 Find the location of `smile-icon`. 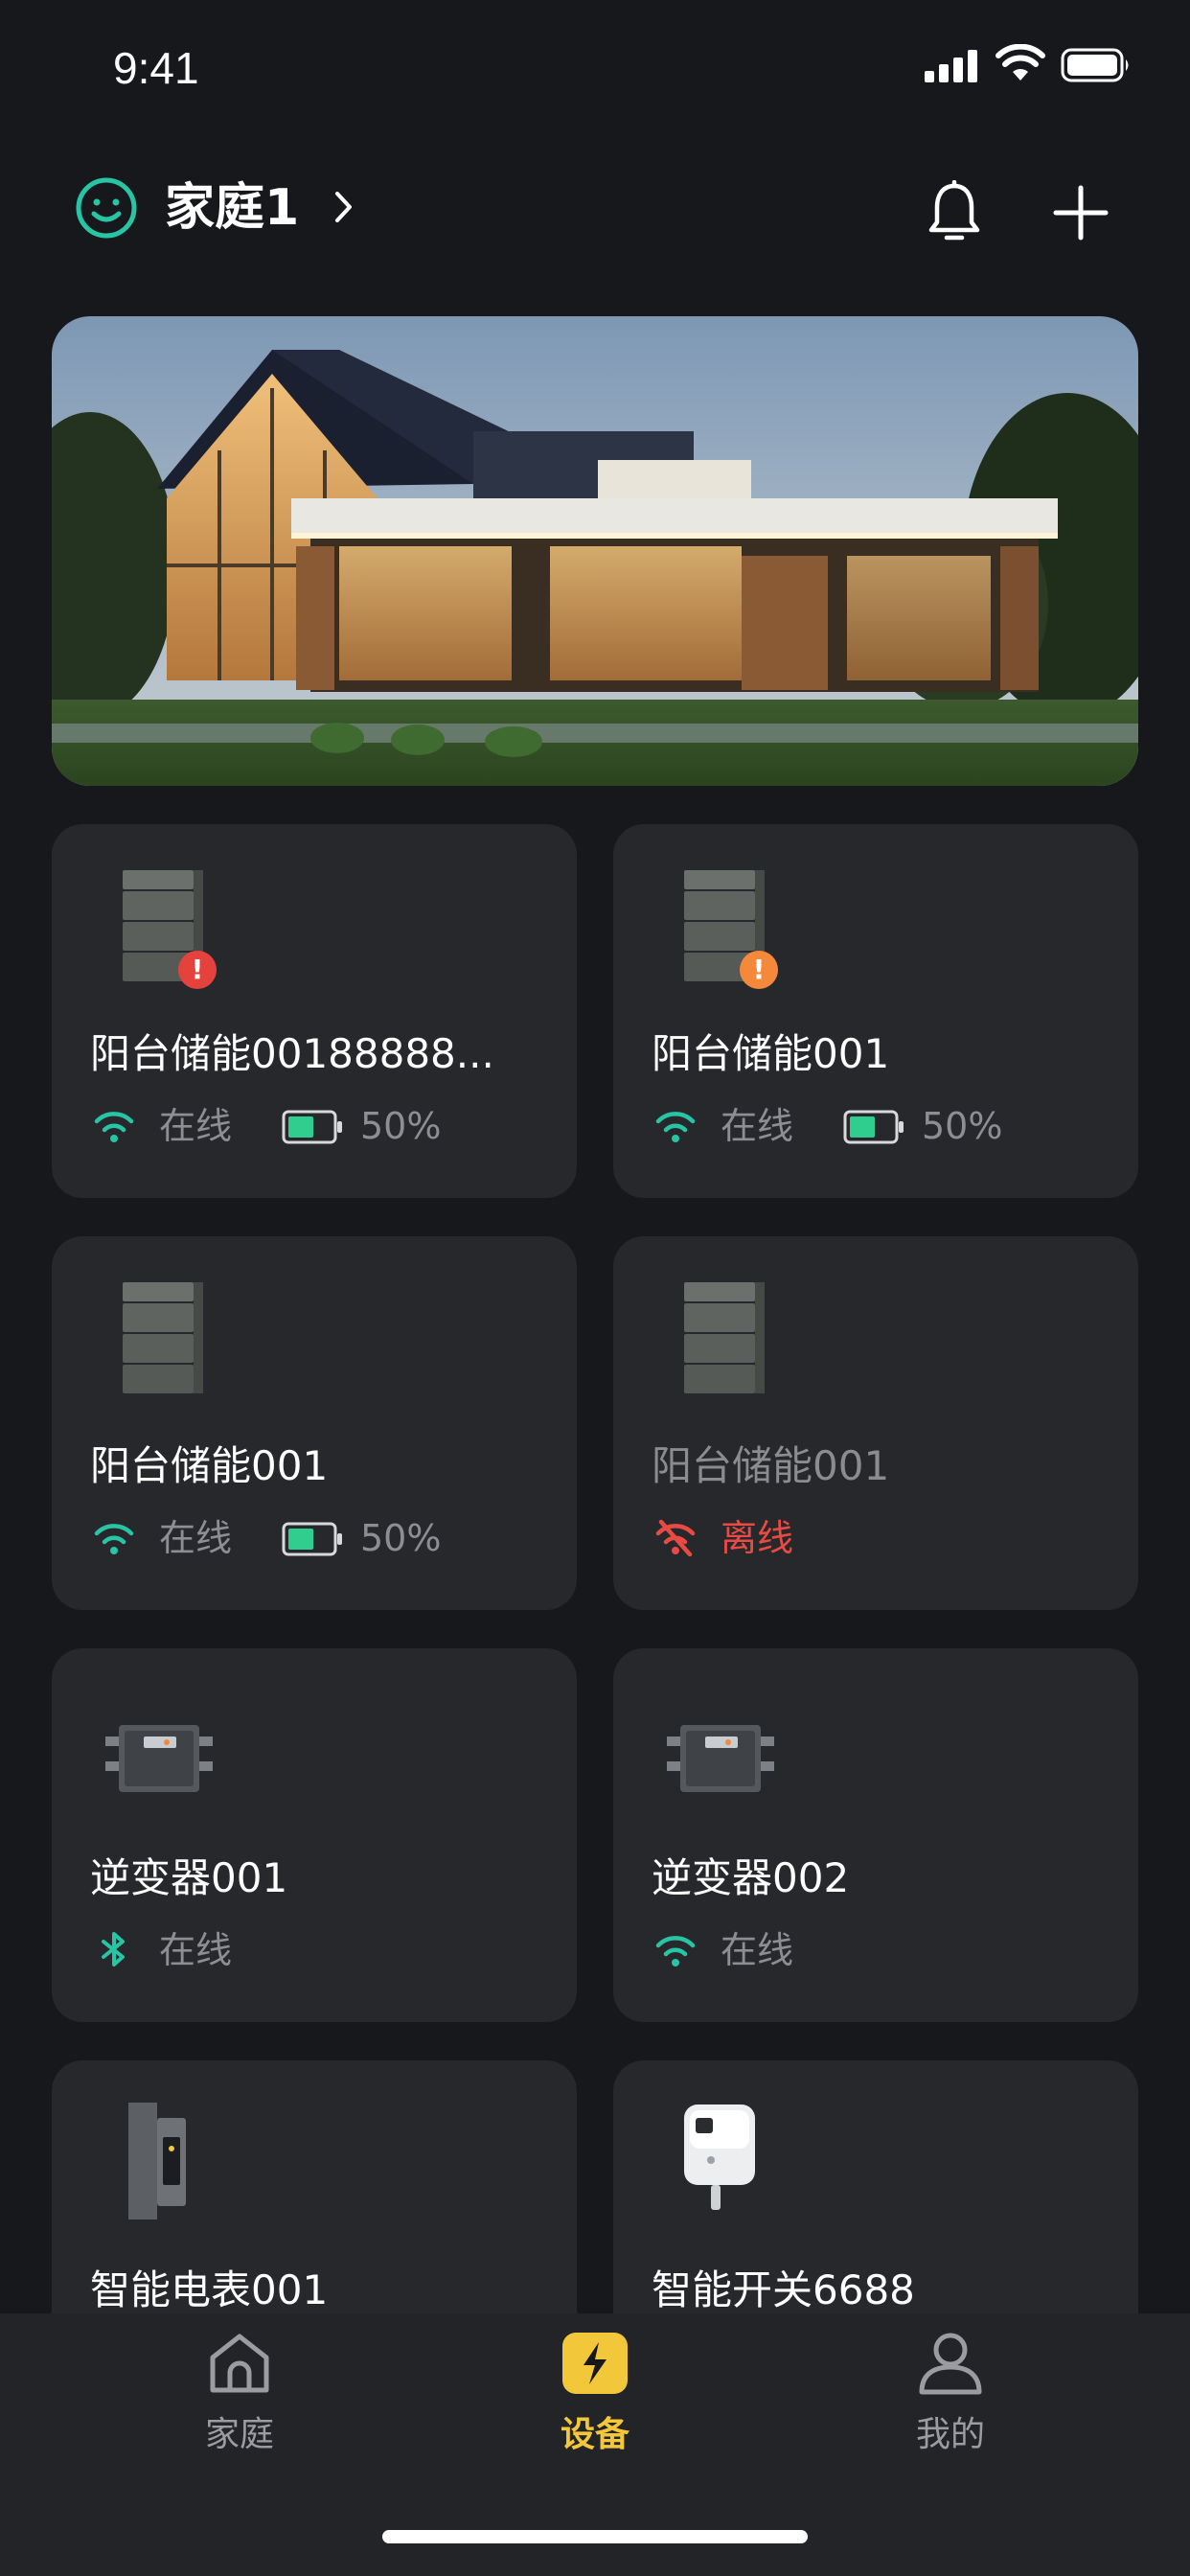

smile-icon is located at coordinates (107, 208).